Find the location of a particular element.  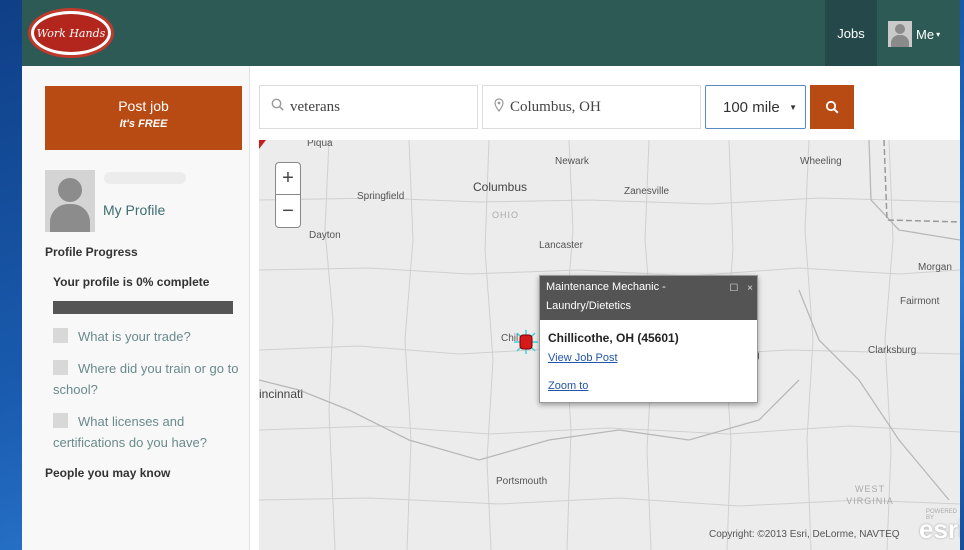

place-label: Zanesville is located at coordinates (647, 191).